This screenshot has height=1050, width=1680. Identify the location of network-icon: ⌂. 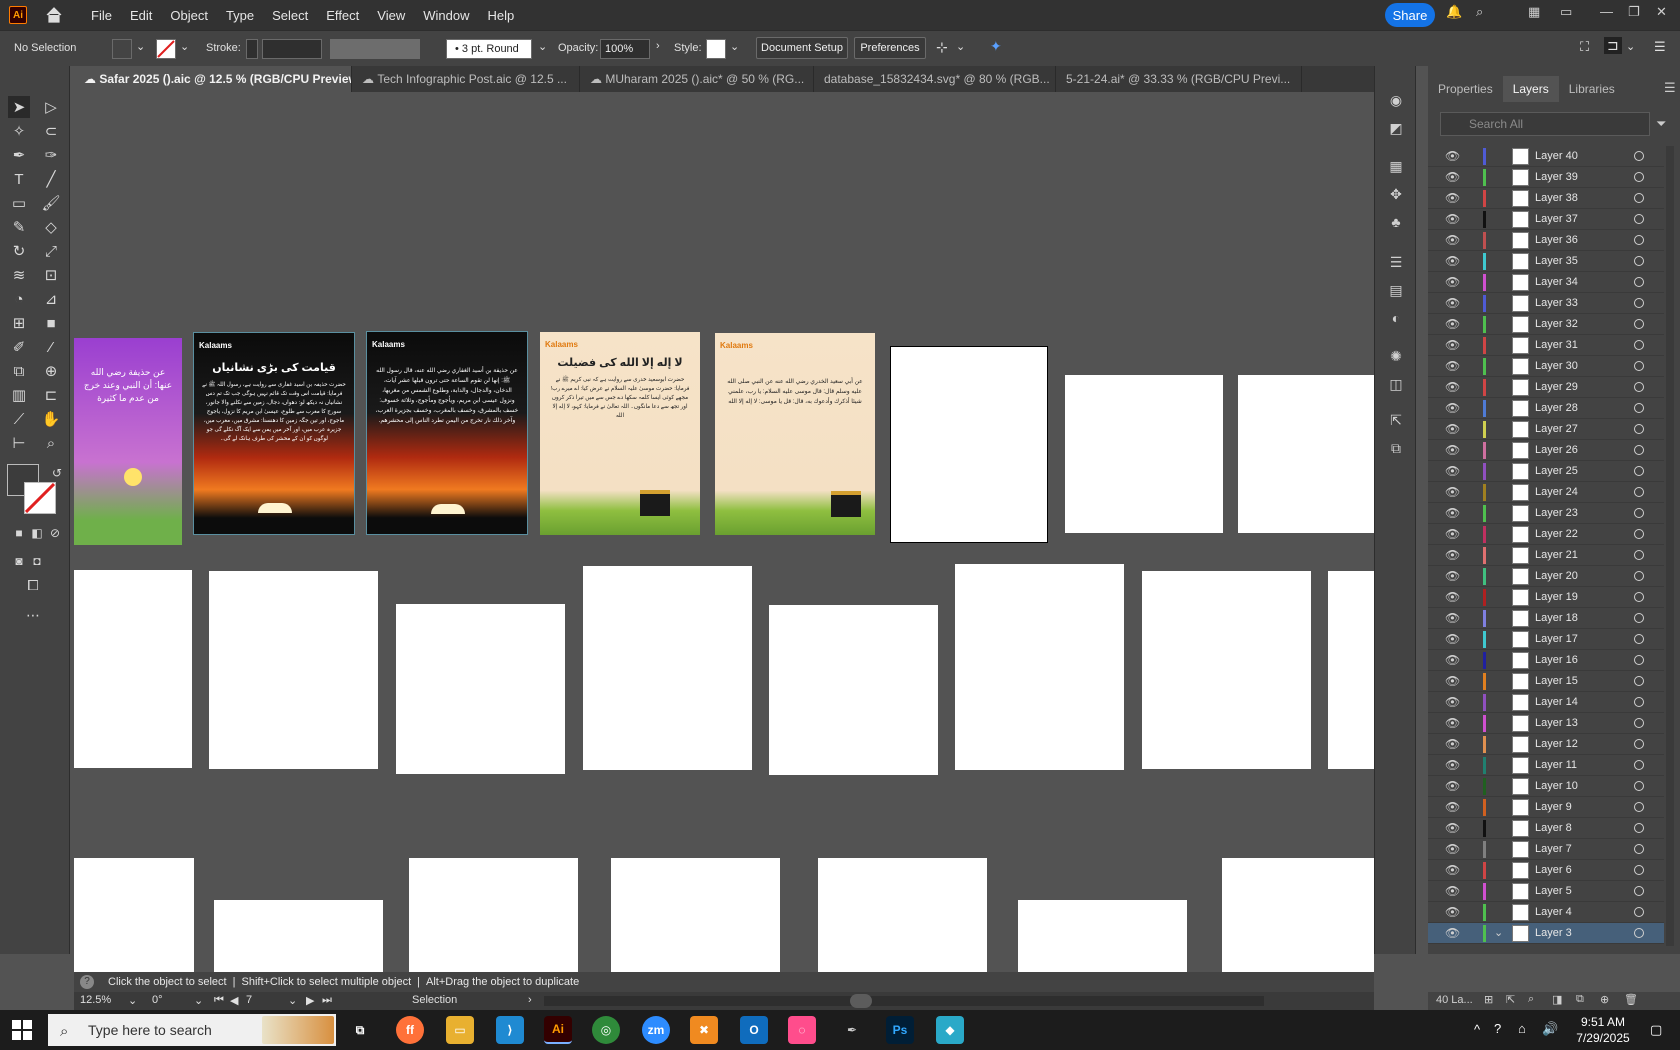
(1522, 1028).